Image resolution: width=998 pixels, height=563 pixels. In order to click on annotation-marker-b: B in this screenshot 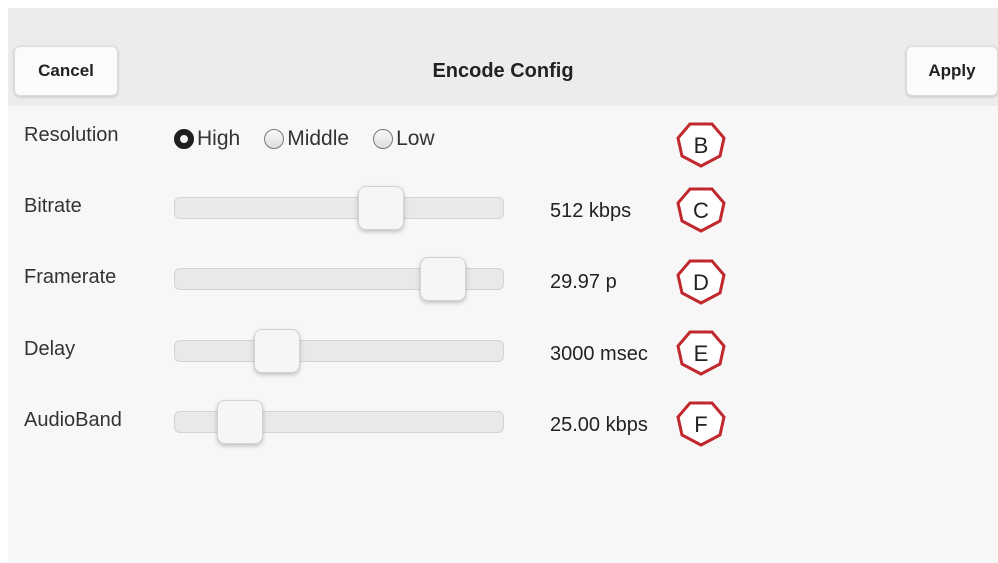, I will do `click(701, 145)`.